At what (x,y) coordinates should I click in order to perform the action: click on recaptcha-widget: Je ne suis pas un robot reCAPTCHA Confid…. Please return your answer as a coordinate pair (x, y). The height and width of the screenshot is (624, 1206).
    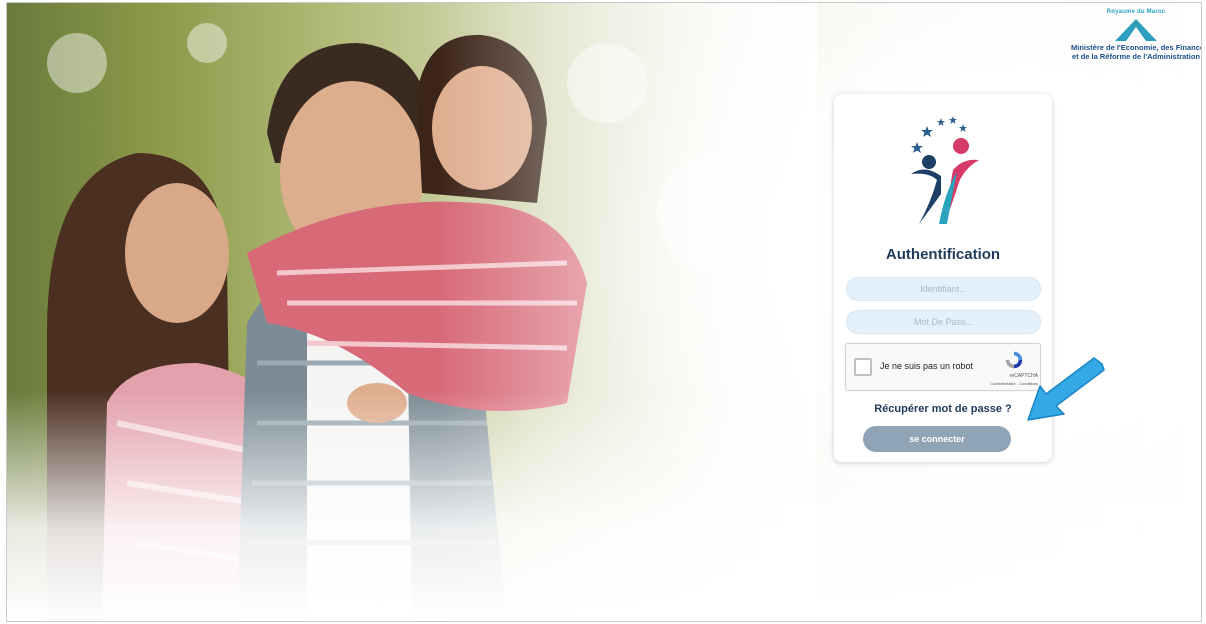
    Looking at the image, I should click on (943, 367).